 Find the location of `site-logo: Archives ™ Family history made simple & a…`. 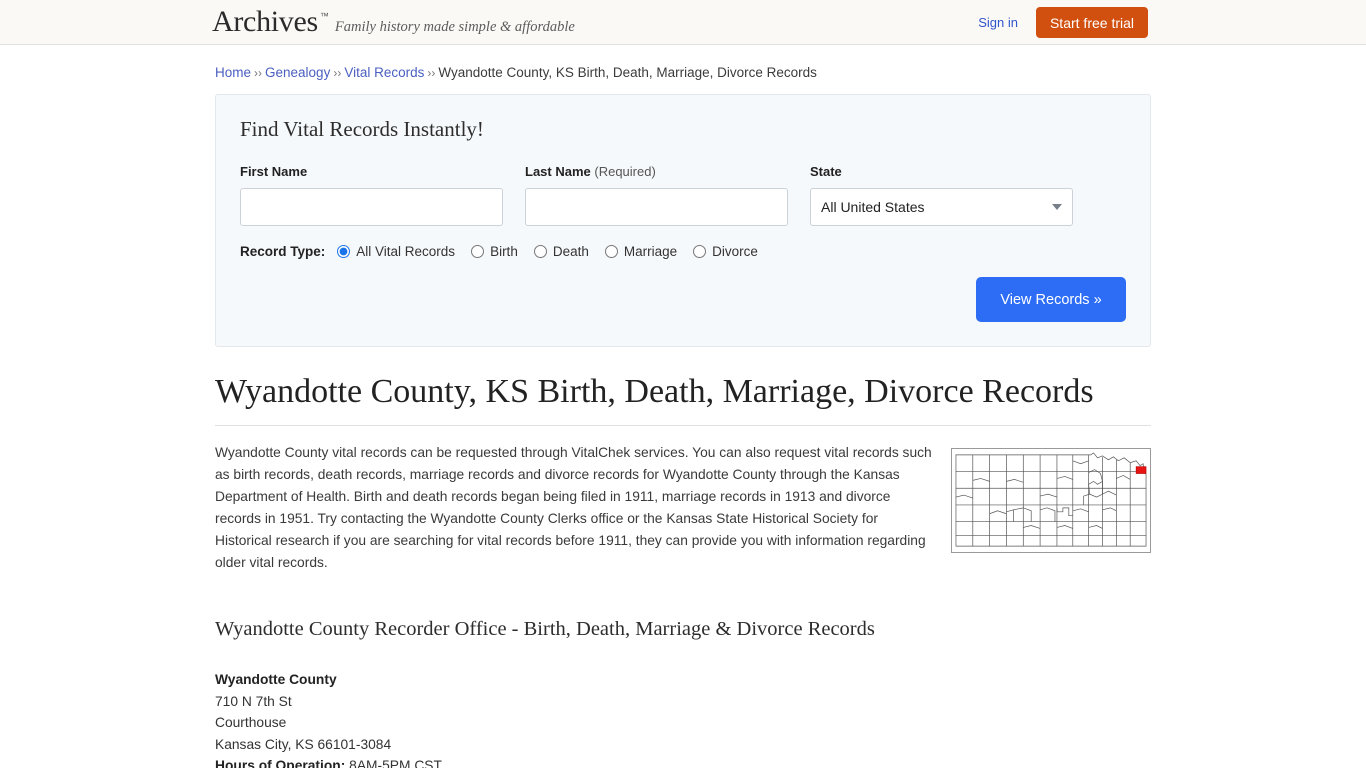

site-logo: Archives ™ Family history made simple & a… is located at coordinates (395, 22).